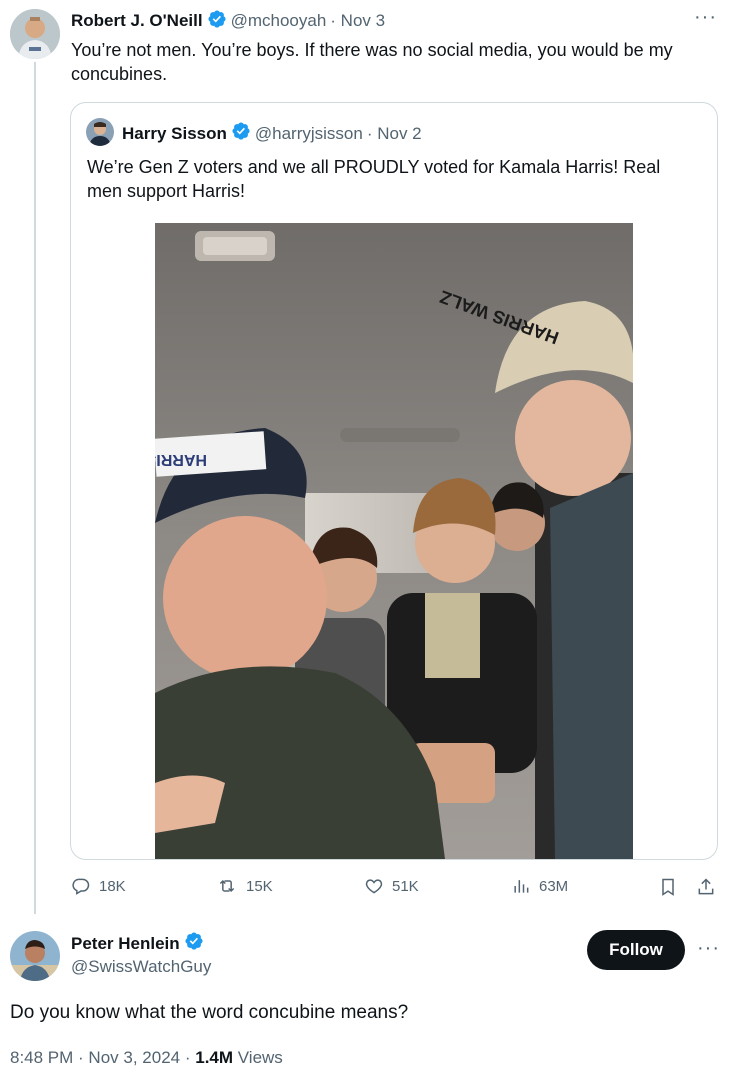  I want to click on reply-views-label: Views, so click(260, 1057).